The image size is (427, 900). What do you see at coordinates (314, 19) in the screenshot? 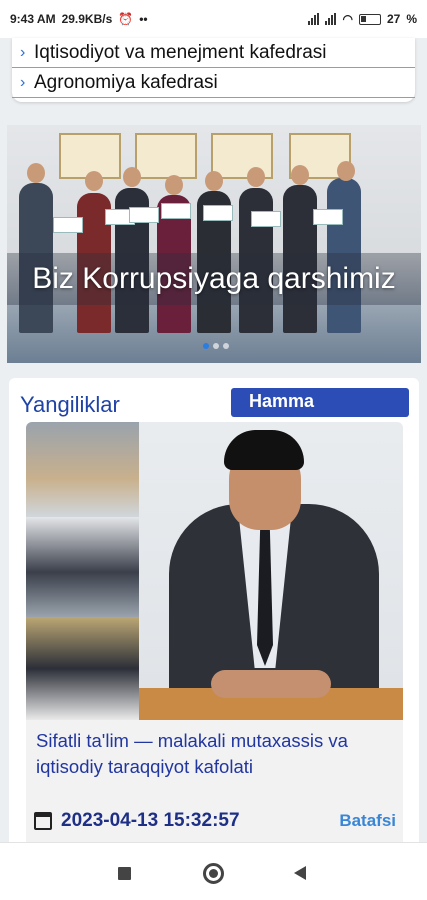
I see `signal-icon` at bounding box center [314, 19].